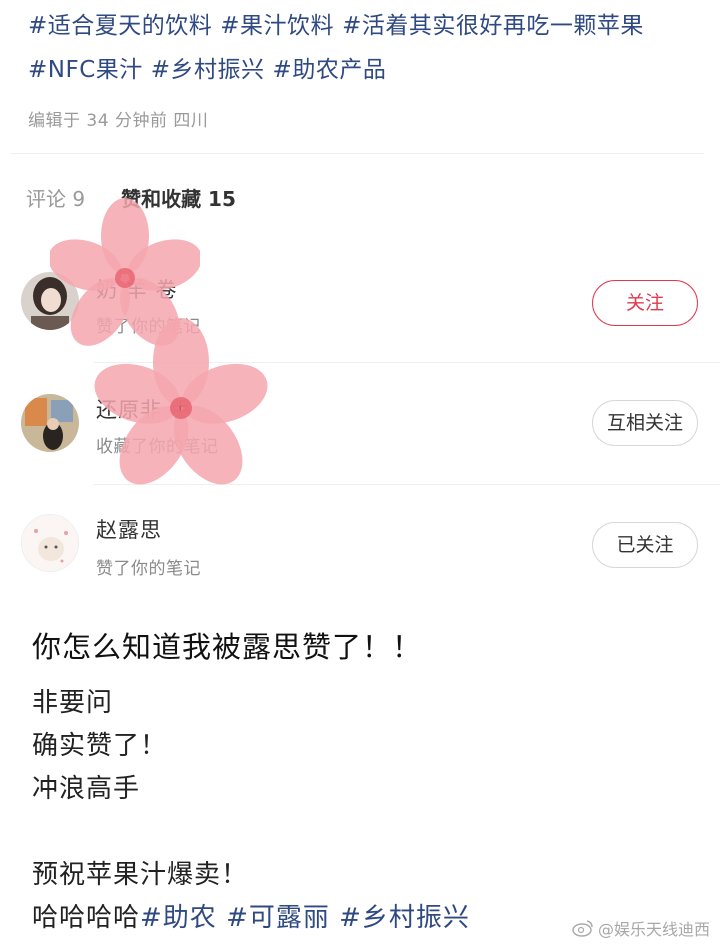  What do you see at coordinates (157, 447) in the screenshot?
I see `notification-action: 收藏了你的笔记` at bounding box center [157, 447].